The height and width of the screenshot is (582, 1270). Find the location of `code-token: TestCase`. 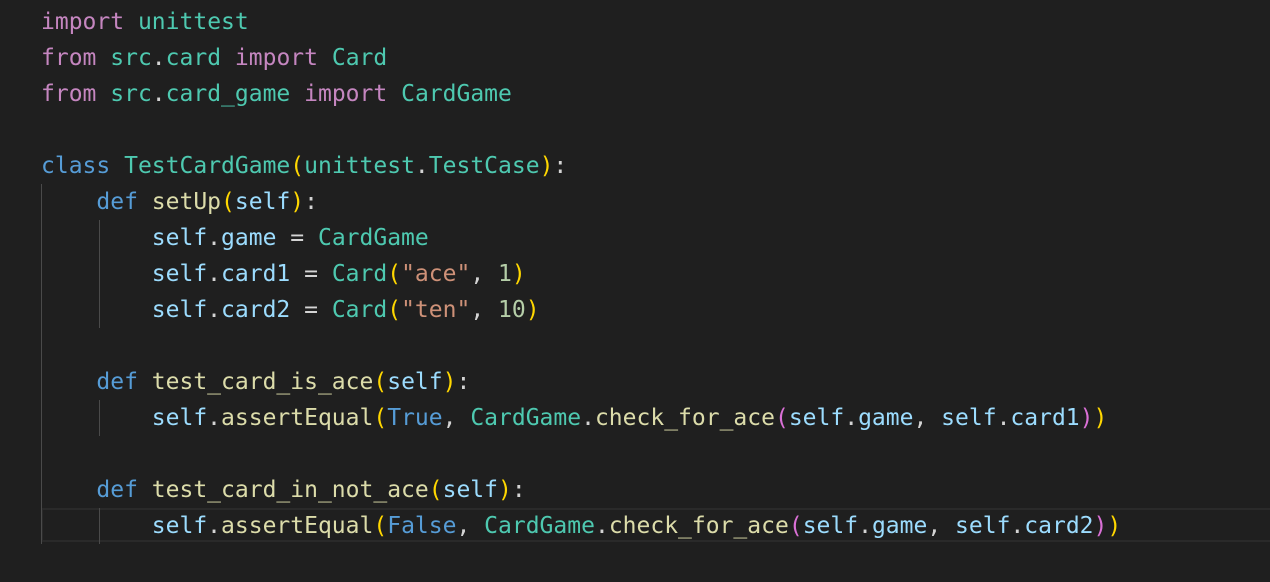

code-token: TestCase is located at coordinates (484, 166).